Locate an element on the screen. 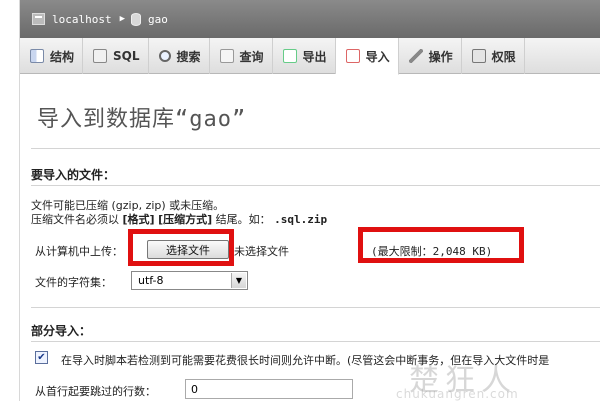  query-icon is located at coordinates (226, 56).